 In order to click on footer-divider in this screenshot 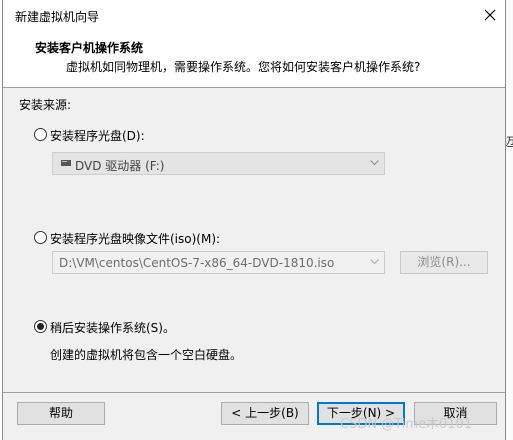, I will do `click(254, 392)`.